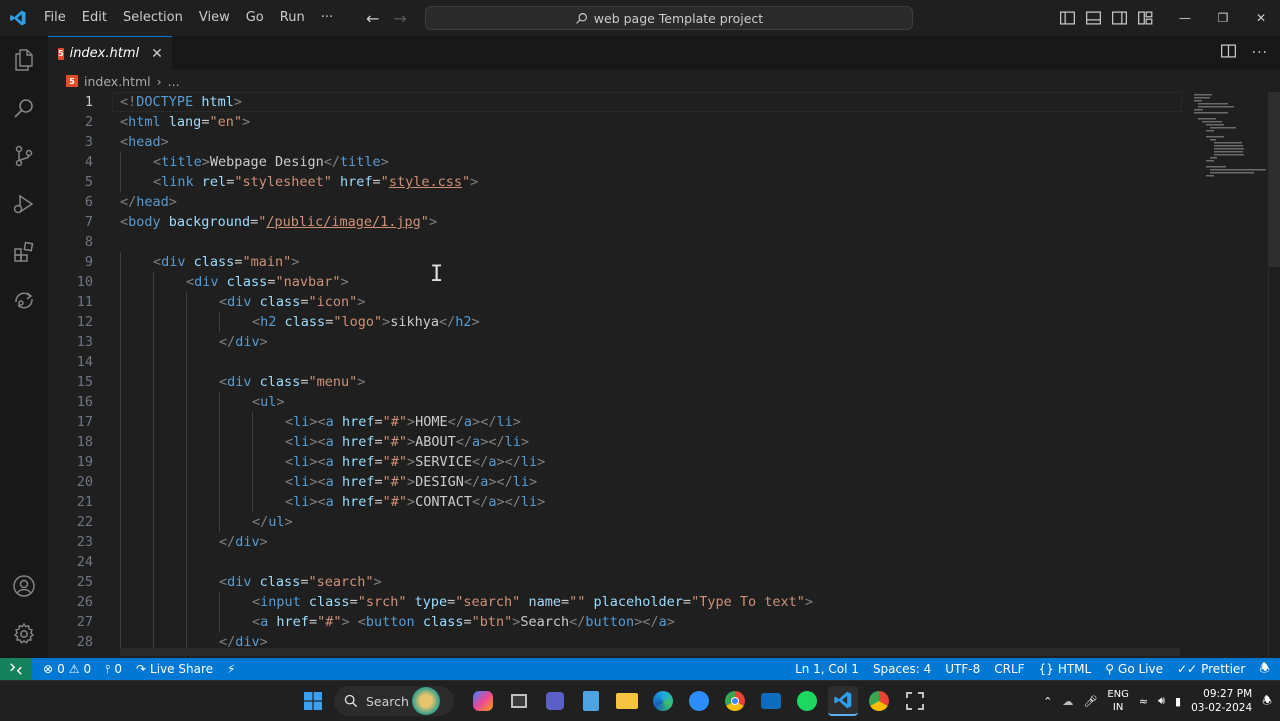 The width and height of the screenshot is (1280, 721). What do you see at coordinates (1228, 53) in the screenshot?
I see `split-editor-icon` at bounding box center [1228, 53].